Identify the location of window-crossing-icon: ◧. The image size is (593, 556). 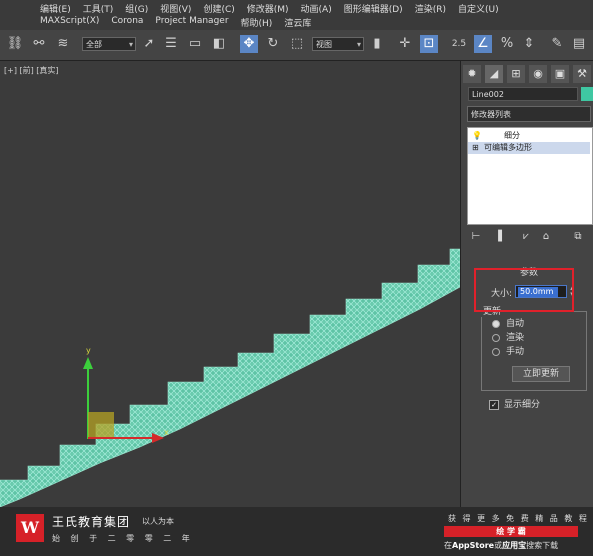
(219, 44).